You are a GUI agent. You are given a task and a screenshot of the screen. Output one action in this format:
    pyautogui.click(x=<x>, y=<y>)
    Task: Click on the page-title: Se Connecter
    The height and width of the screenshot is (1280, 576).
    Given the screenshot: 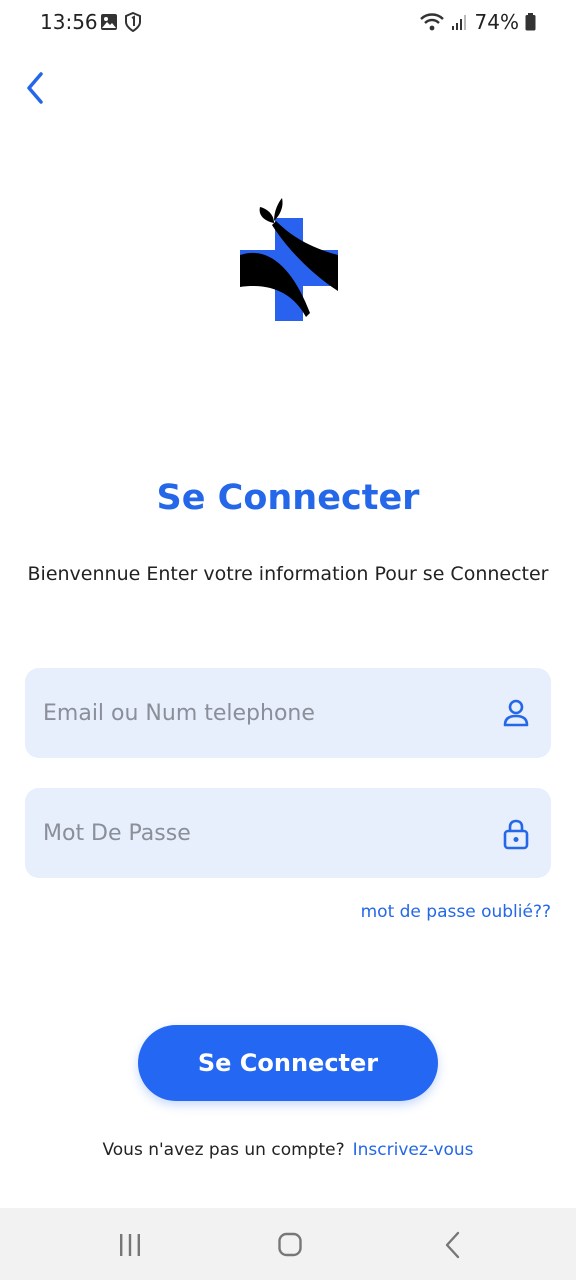 What is the action you would take?
    pyautogui.click(x=288, y=498)
    